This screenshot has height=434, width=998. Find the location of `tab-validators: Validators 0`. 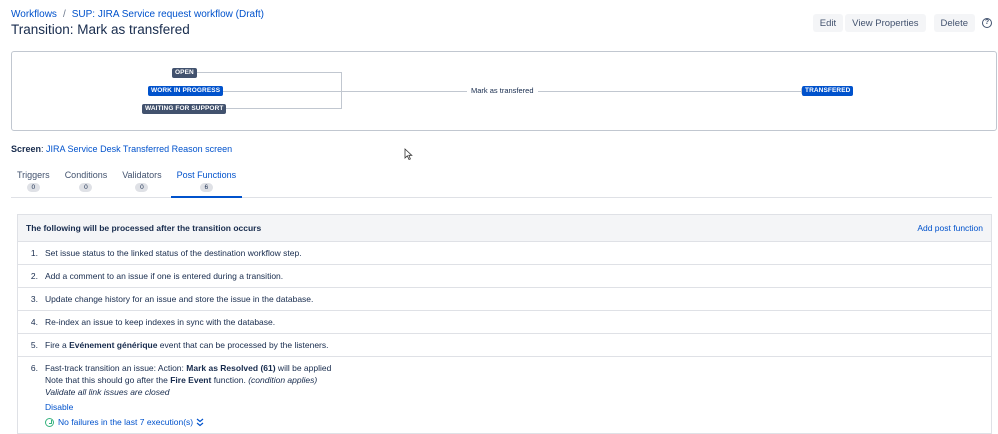

tab-validators: Validators 0 is located at coordinates (141, 183).